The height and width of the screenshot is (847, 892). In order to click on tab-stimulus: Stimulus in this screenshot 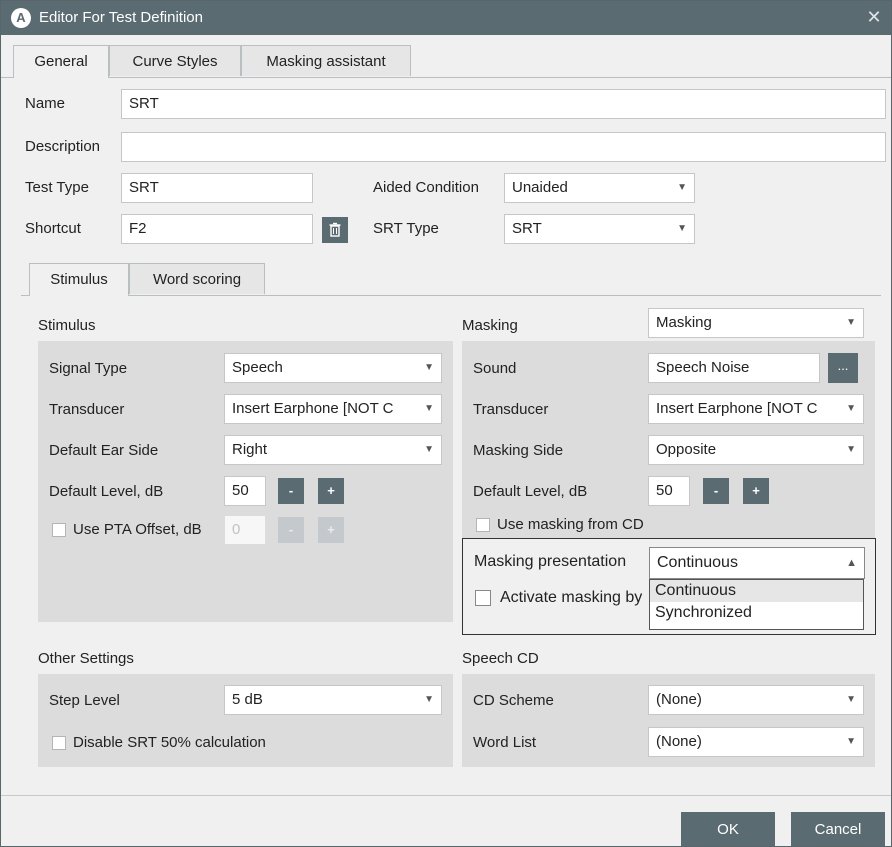, I will do `click(79, 279)`.